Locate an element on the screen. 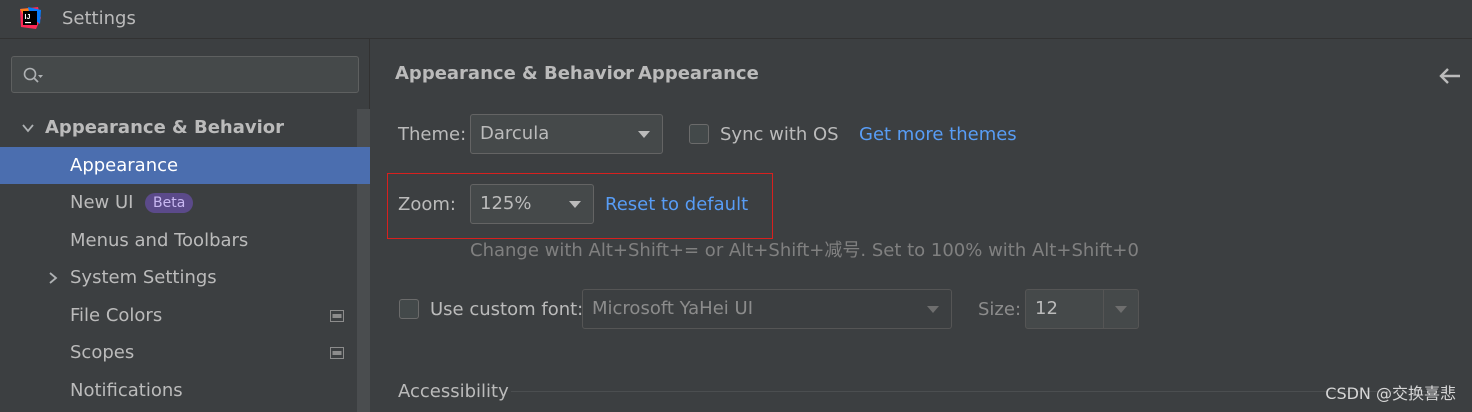 This screenshot has height=412, width=1472. sidebar-item-label: Menus and Toolbars is located at coordinates (159, 240).